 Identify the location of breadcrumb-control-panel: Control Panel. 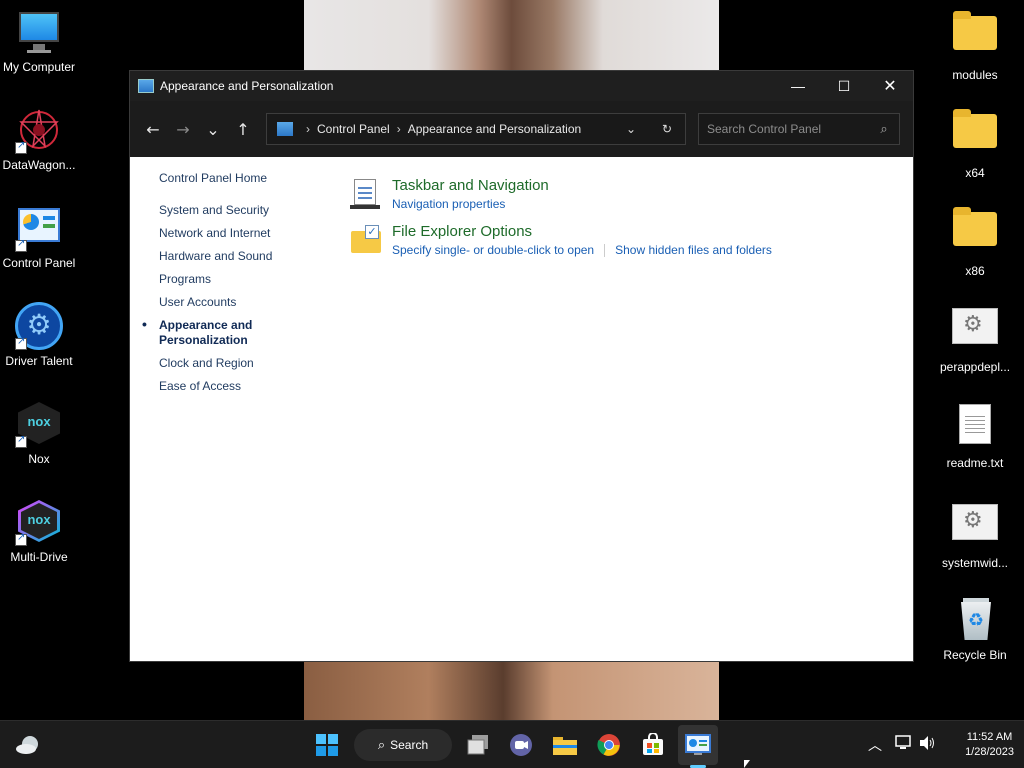
(353, 129).